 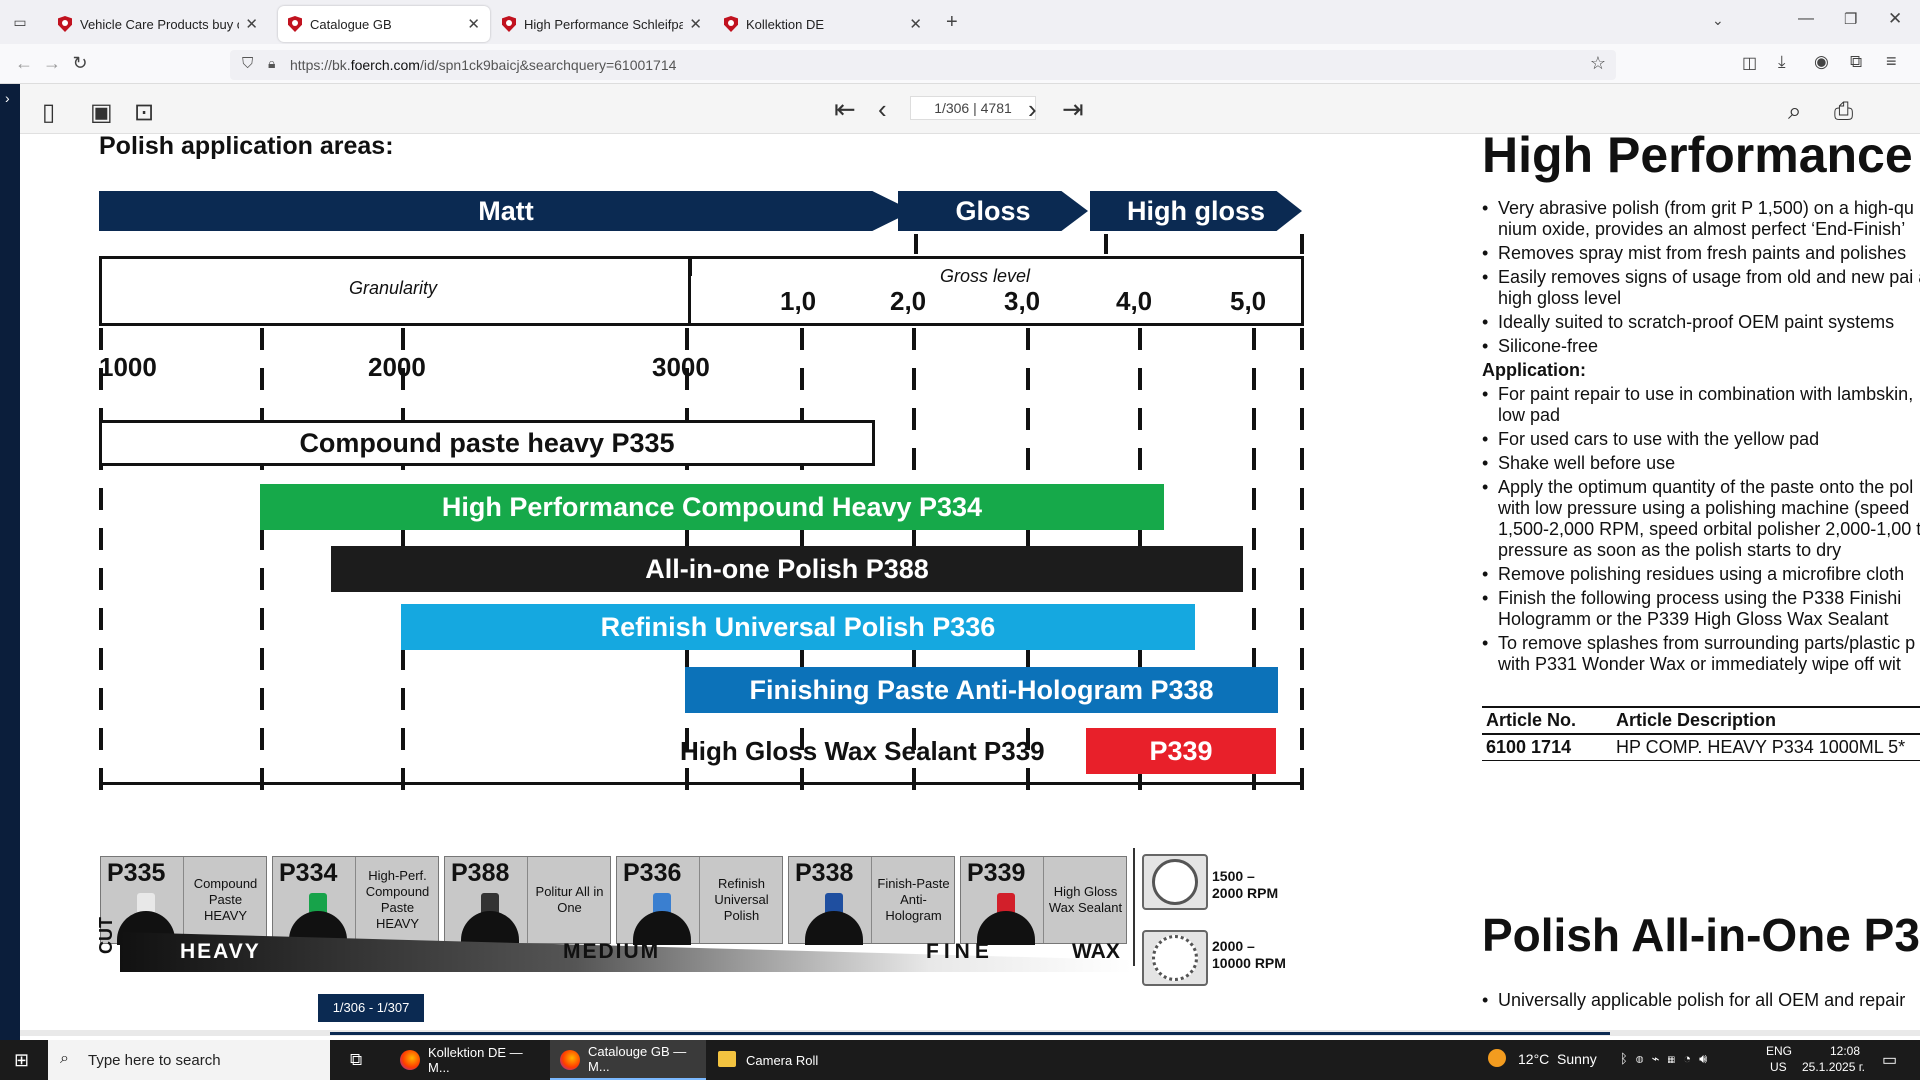 What do you see at coordinates (1696, 720) in the screenshot?
I see `col-article-desc: Article Description` at bounding box center [1696, 720].